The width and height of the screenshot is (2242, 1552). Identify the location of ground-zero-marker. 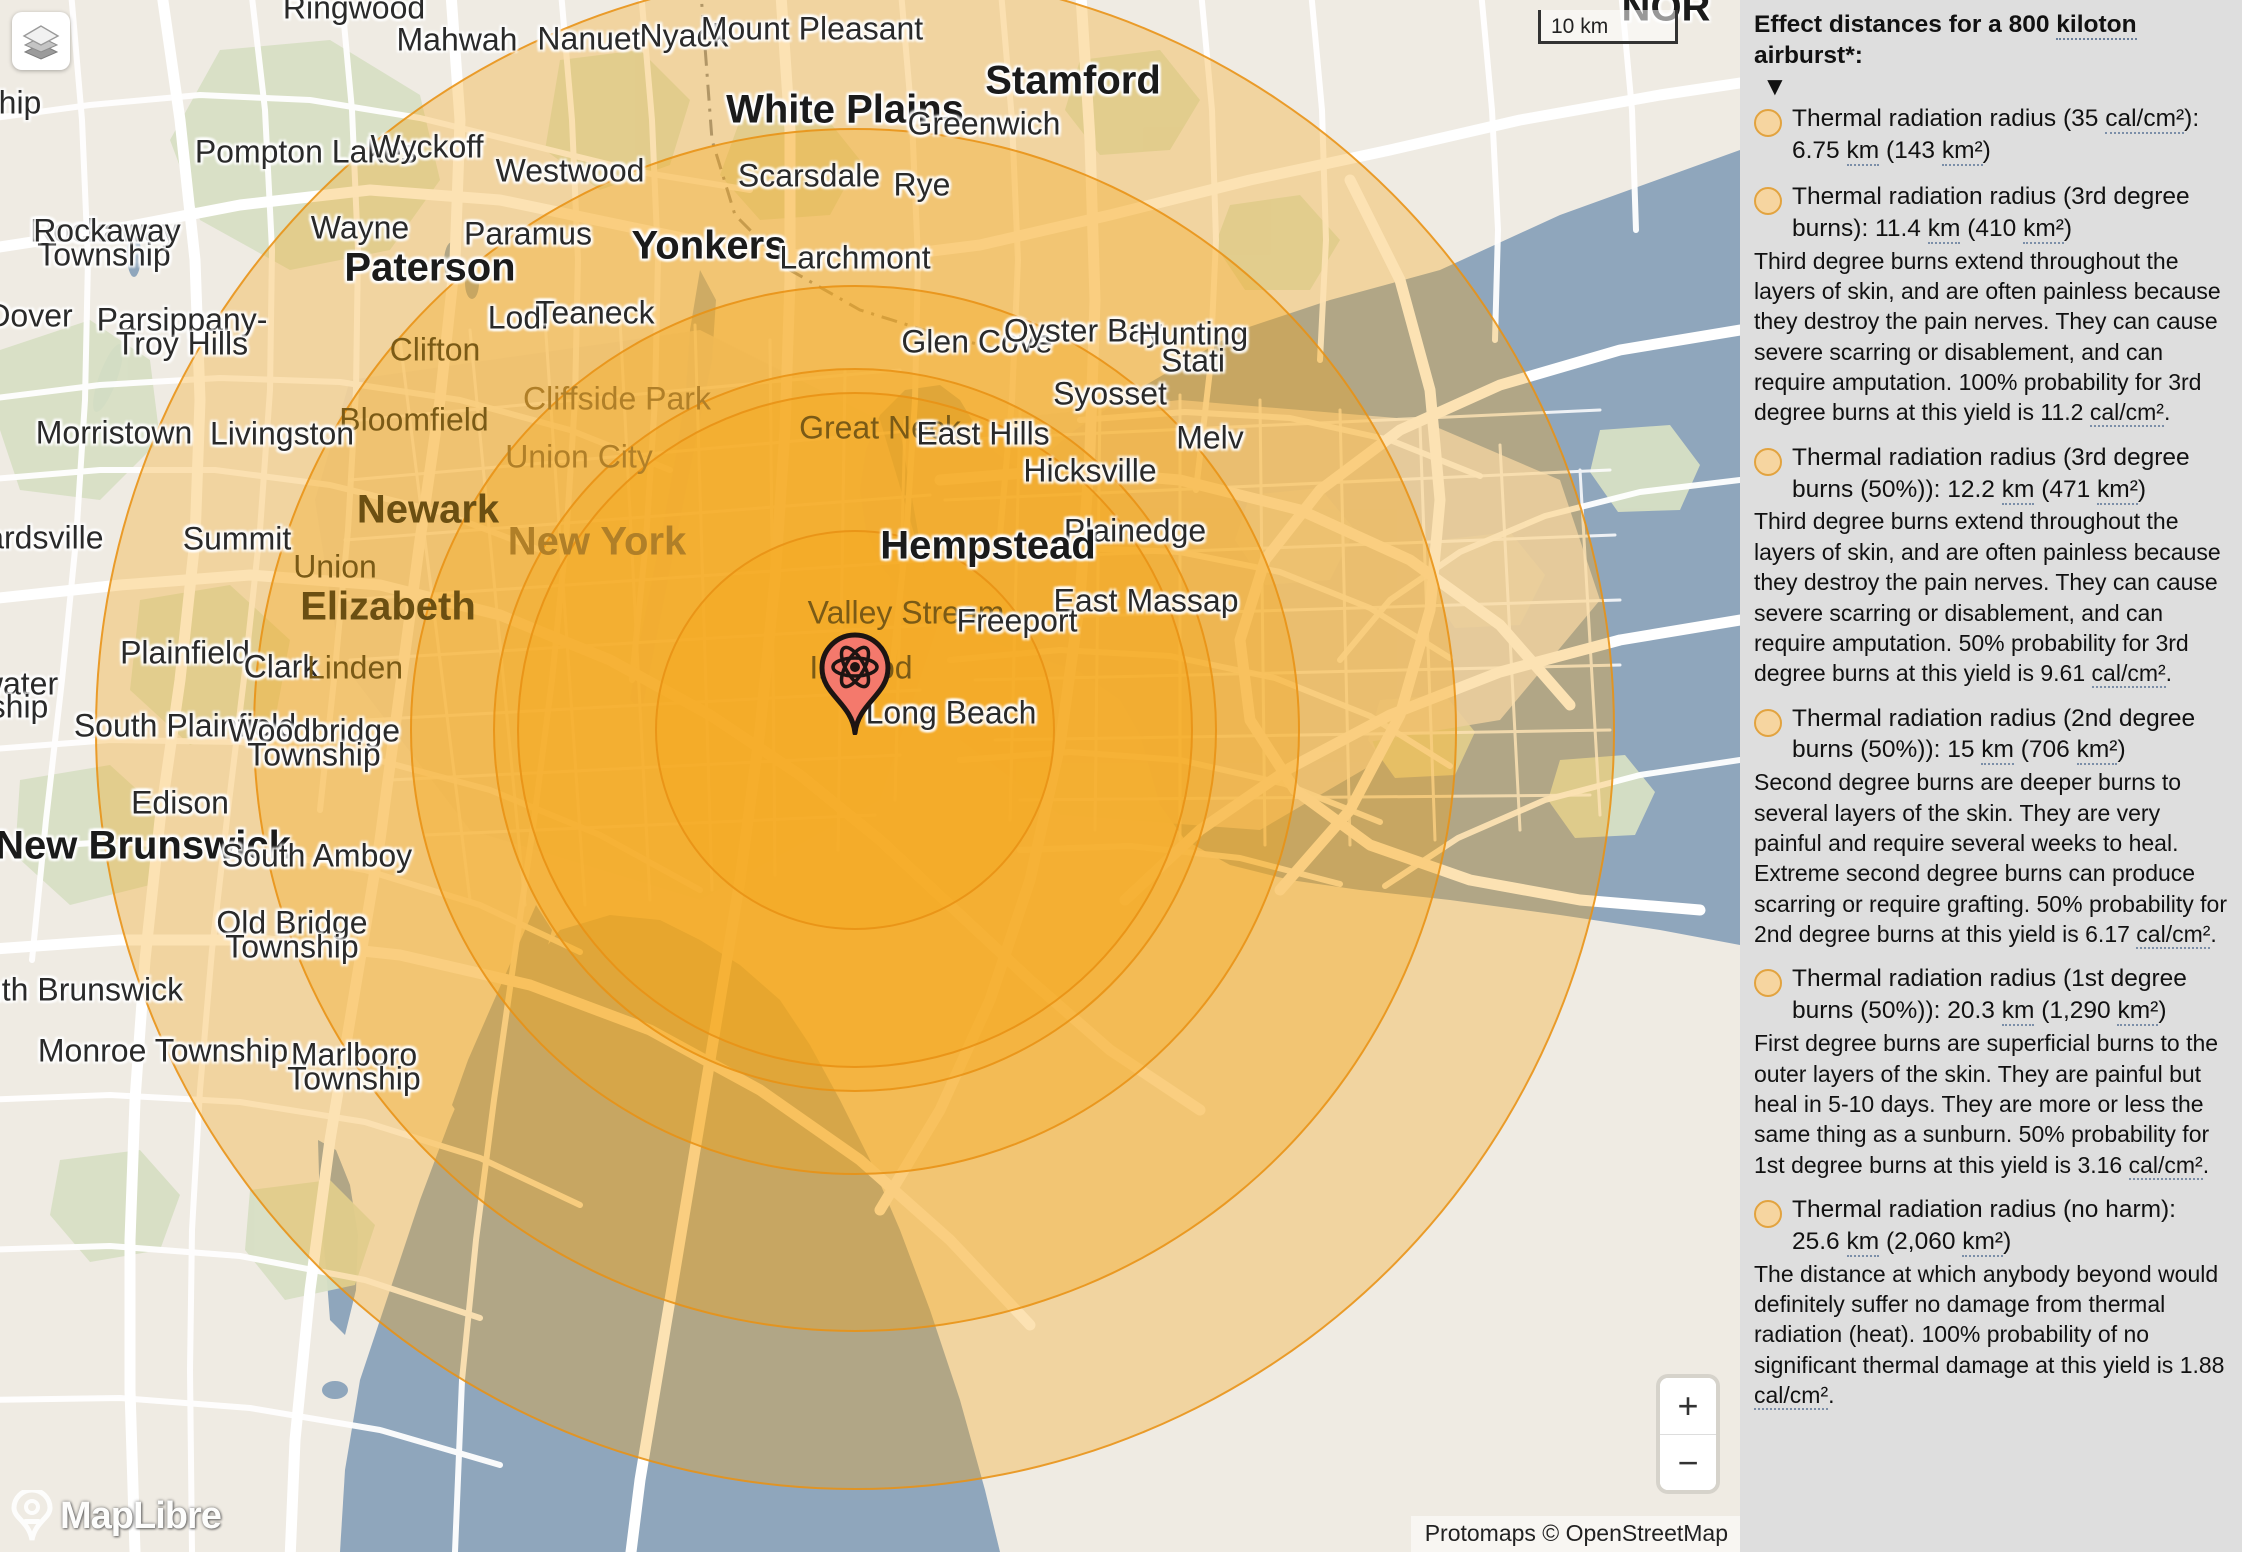
(855, 685).